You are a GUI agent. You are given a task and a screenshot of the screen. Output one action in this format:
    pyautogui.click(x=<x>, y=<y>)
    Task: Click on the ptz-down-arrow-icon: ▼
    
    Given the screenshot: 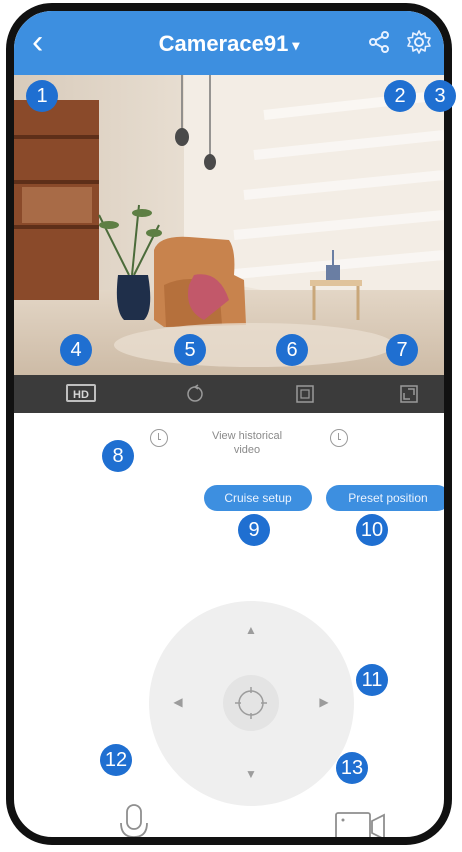 What is the action you would take?
    pyautogui.click(x=251, y=774)
    